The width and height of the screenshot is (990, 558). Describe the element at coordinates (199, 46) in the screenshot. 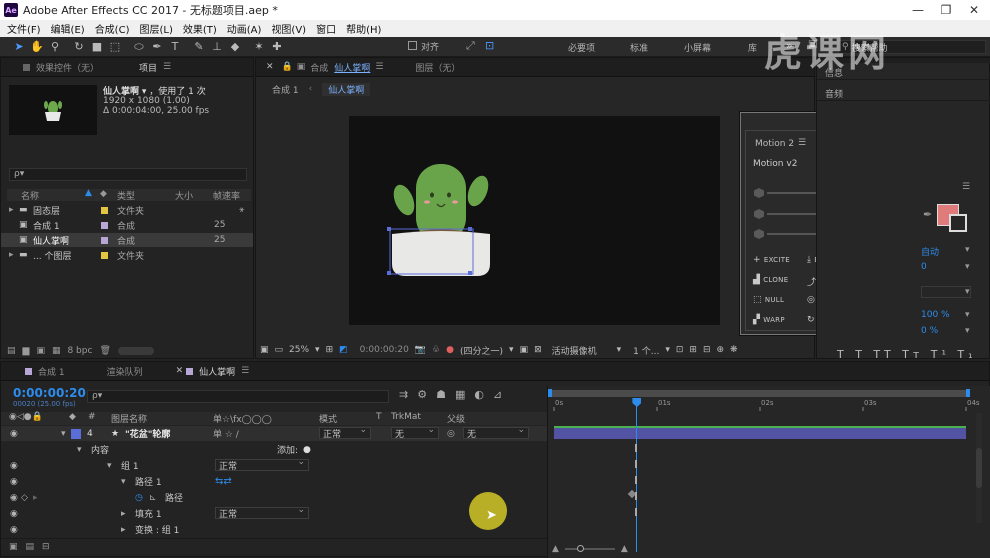

I see `brush-tool-icon: ✎` at that location.